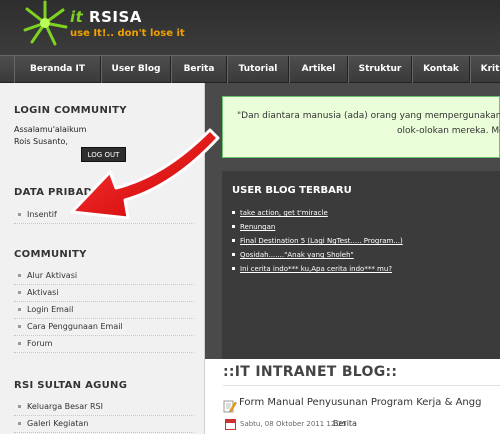 The image size is (500, 434). What do you see at coordinates (41, 141) in the screenshot?
I see `login-username: Rois Susanto,` at bounding box center [41, 141].